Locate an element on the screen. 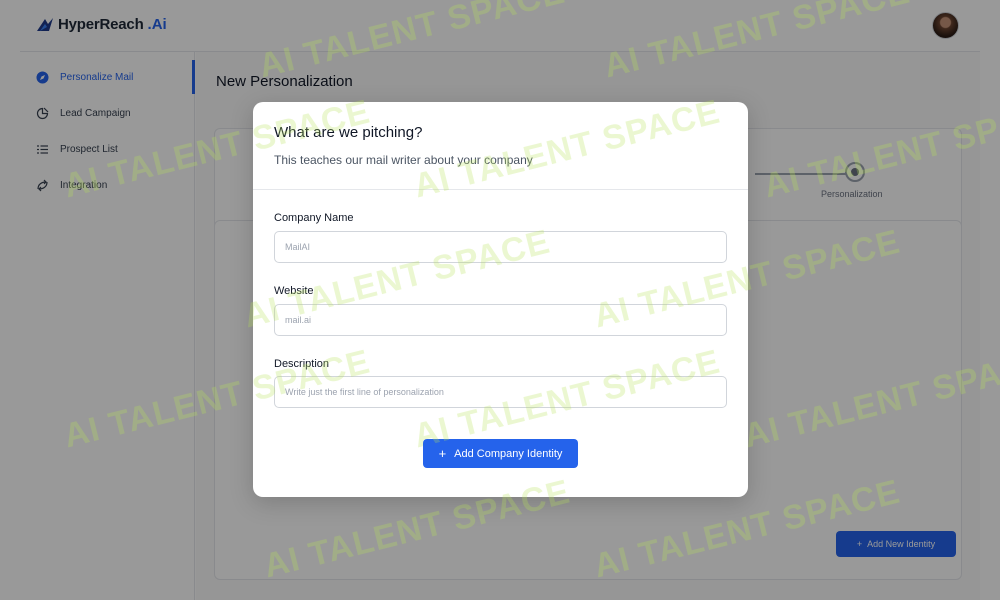  company-name-label: Company Name is located at coordinates (314, 218).